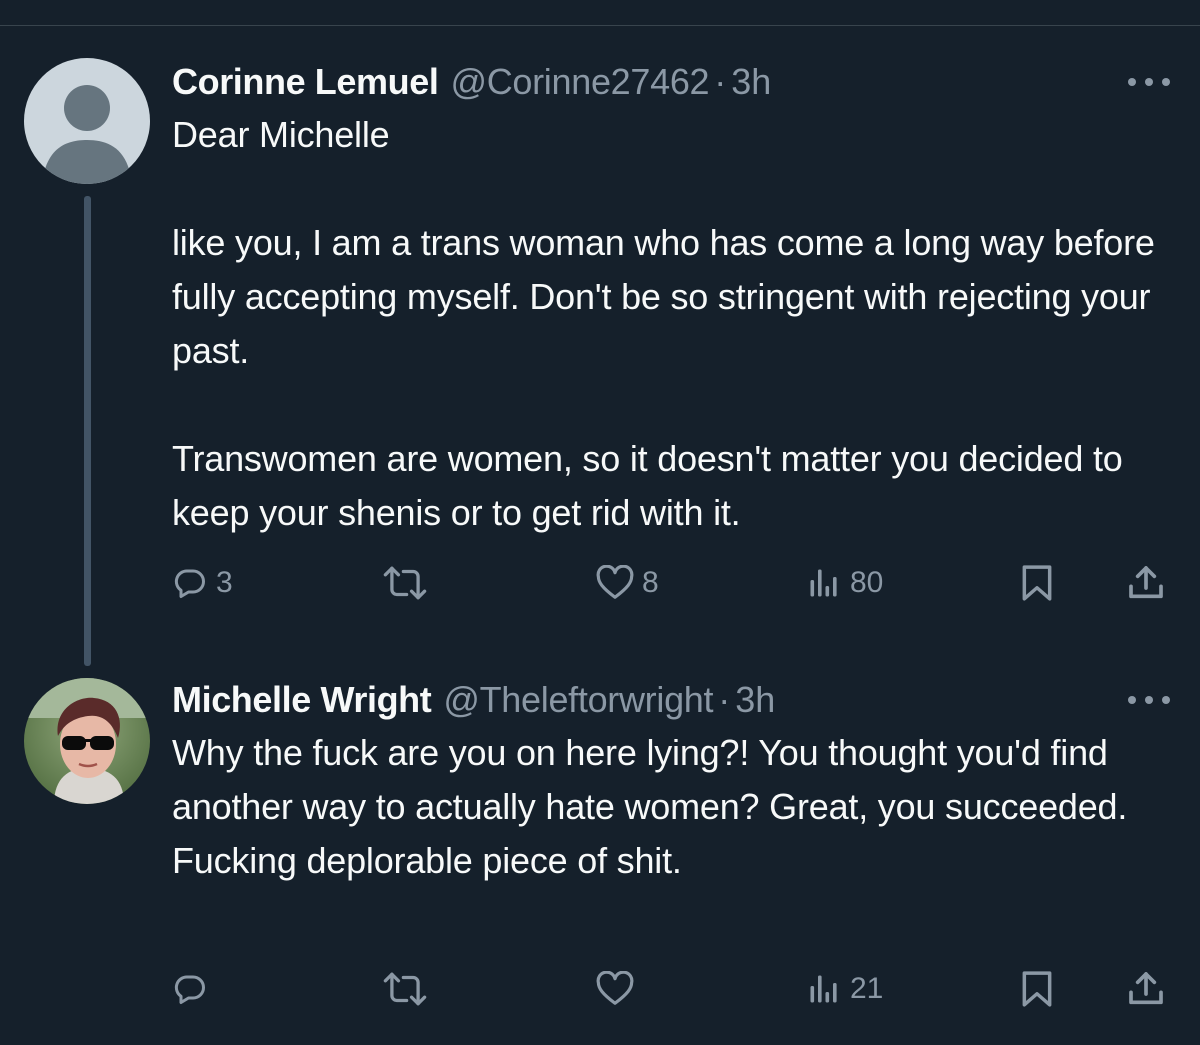 Image resolution: width=1200 pixels, height=1045 pixels. What do you see at coordinates (305, 82) in the screenshot?
I see `author-name: Corinne Lemuel` at bounding box center [305, 82].